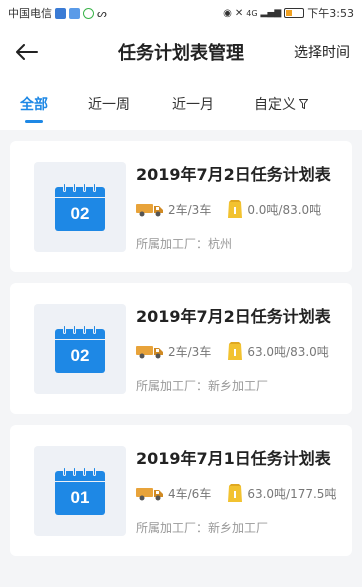 This screenshot has height=587, width=362. I want to click on tab-last-week: 近一周, so click(109, 104).